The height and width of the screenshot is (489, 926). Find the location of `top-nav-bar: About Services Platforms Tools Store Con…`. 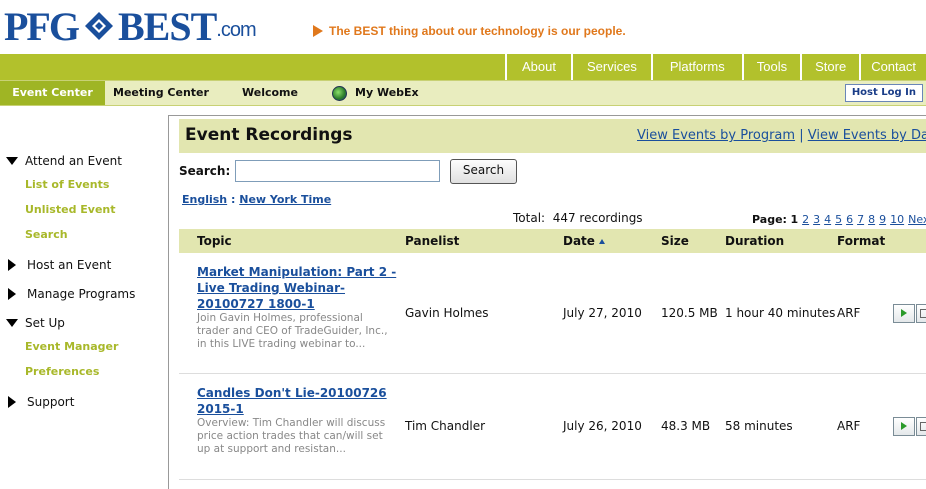

top-nav-bar: About Services Platforms Tools Store Con… is located at coordinates (463, 67).